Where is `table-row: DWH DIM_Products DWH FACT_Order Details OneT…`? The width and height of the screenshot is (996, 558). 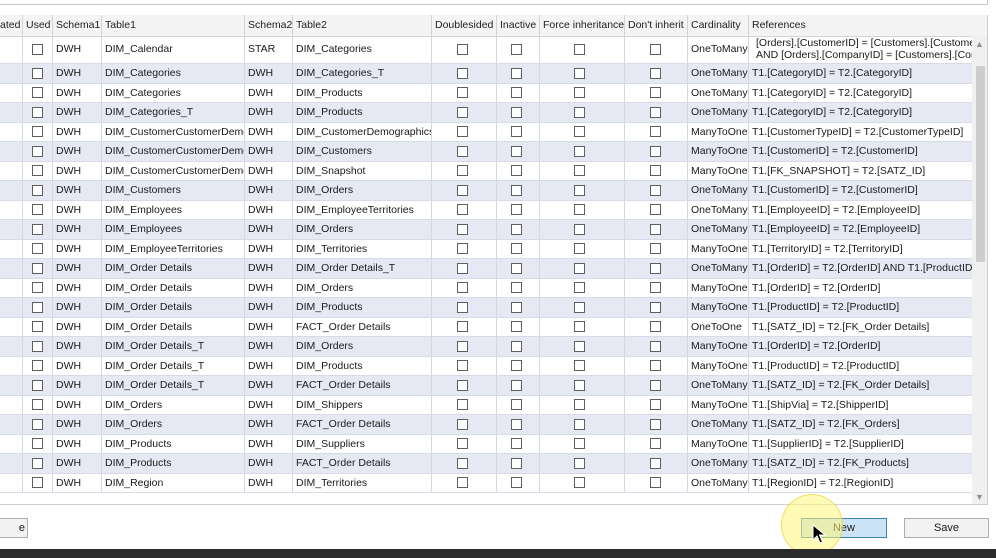 table-row: DWH DIM_Products DWH FACT_Order Details OneT… is located at coordinates (493, 464).